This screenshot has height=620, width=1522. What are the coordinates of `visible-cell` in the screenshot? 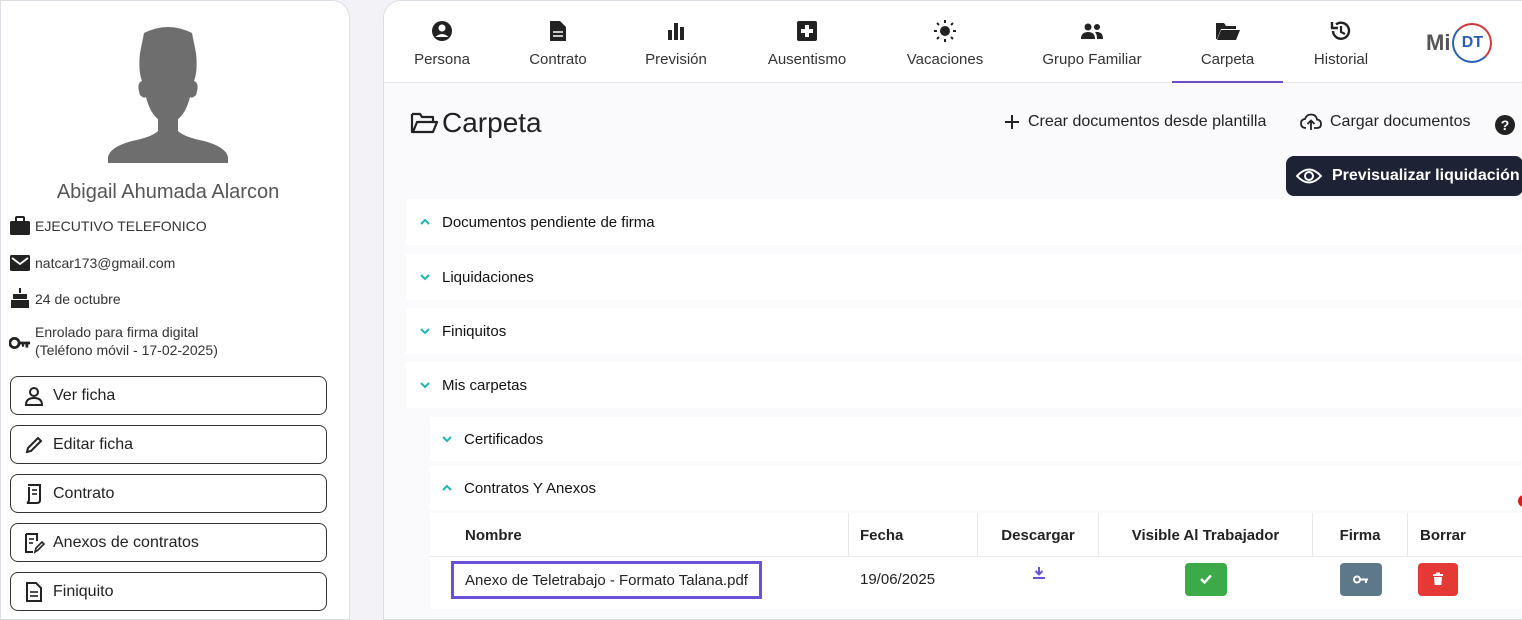 It's located at (1206, 579).